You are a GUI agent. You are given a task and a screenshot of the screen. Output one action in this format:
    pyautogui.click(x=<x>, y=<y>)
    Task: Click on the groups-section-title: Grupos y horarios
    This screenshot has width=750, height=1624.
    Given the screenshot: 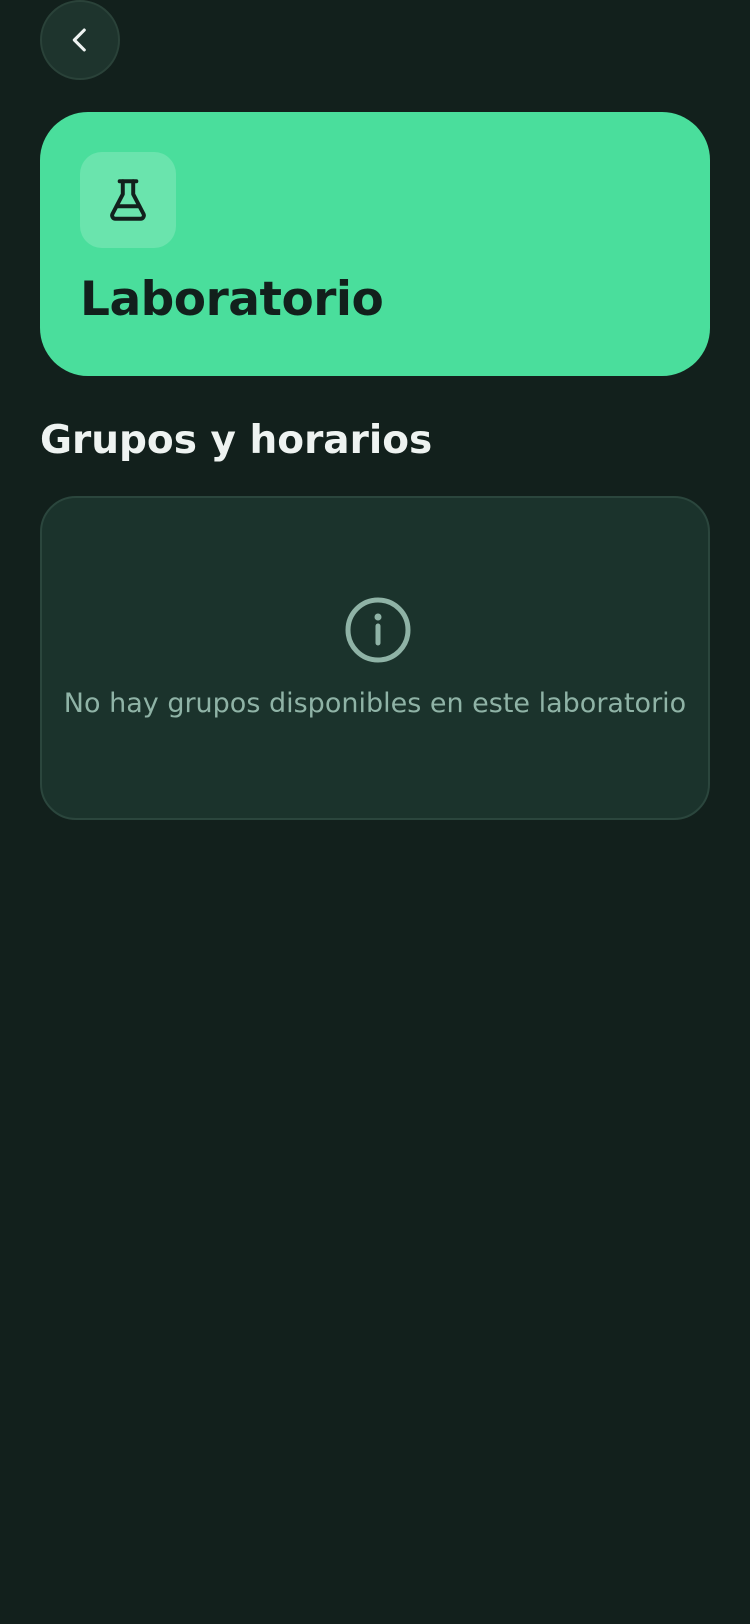 What is the action you would take?
    pyautogui.click(x=236, y=440)
    